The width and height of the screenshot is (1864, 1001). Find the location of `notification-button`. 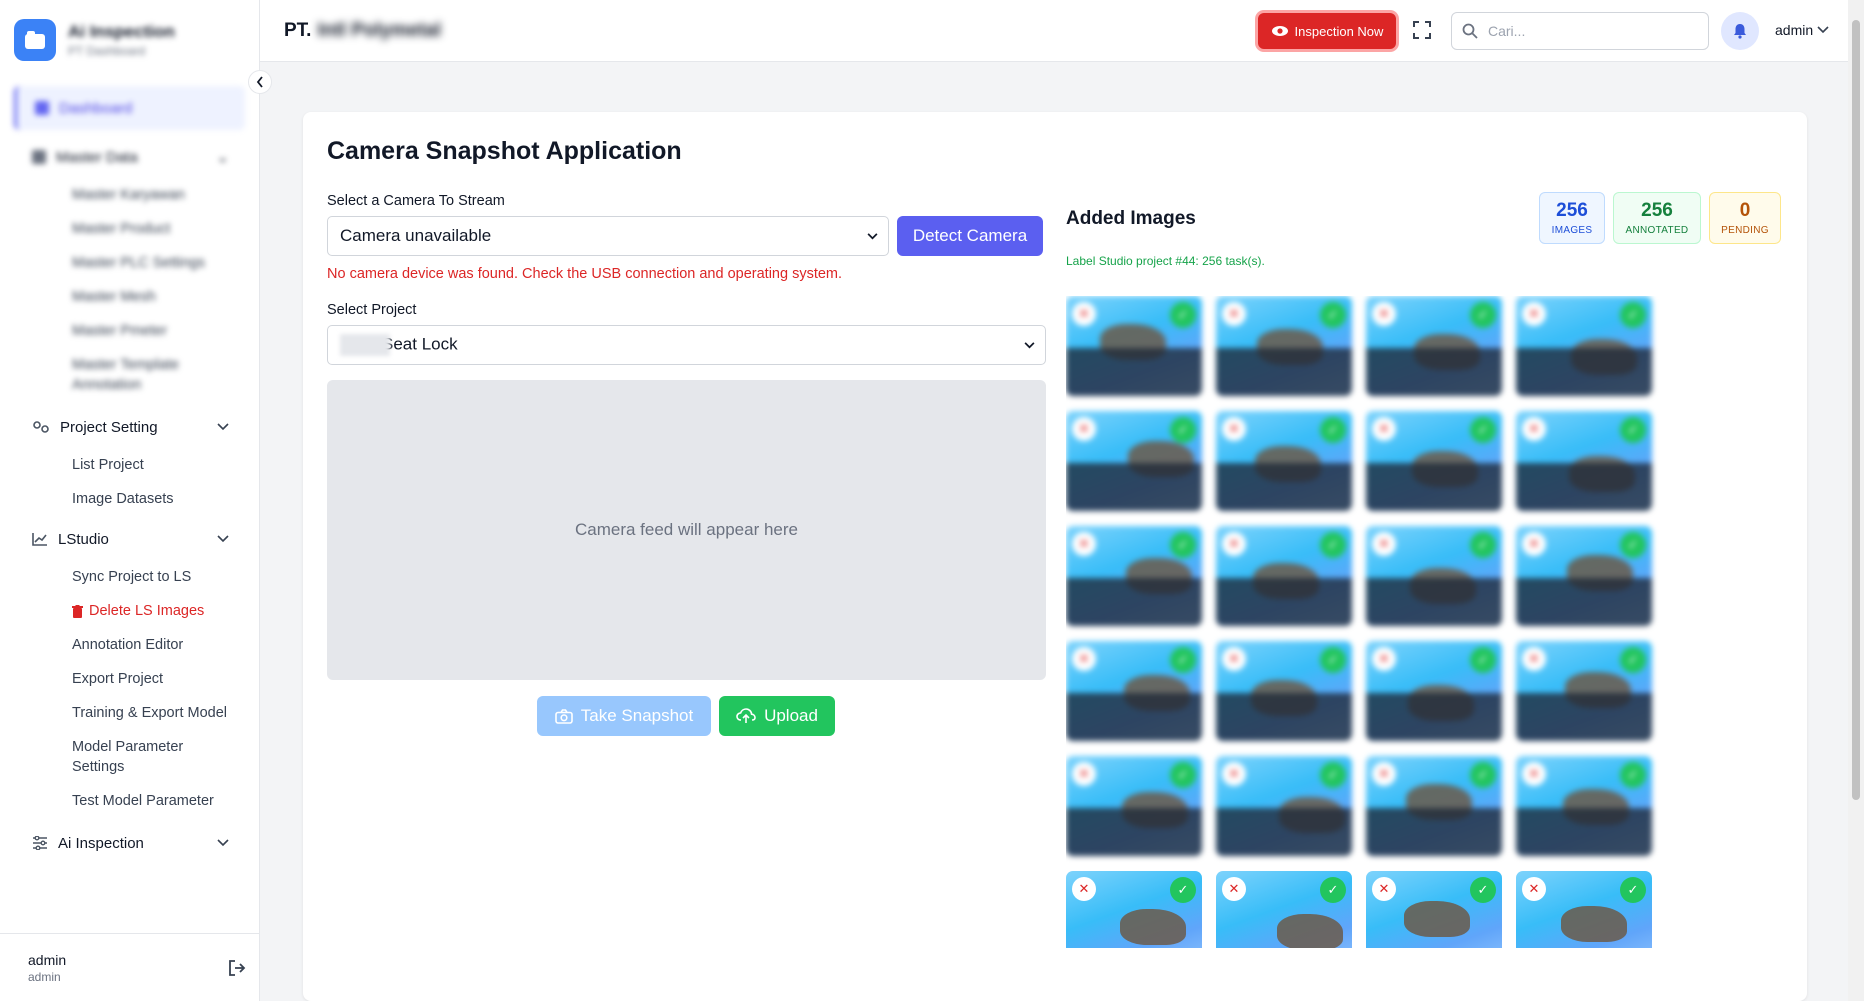

notification-button is located at coordinates (1740, 31).